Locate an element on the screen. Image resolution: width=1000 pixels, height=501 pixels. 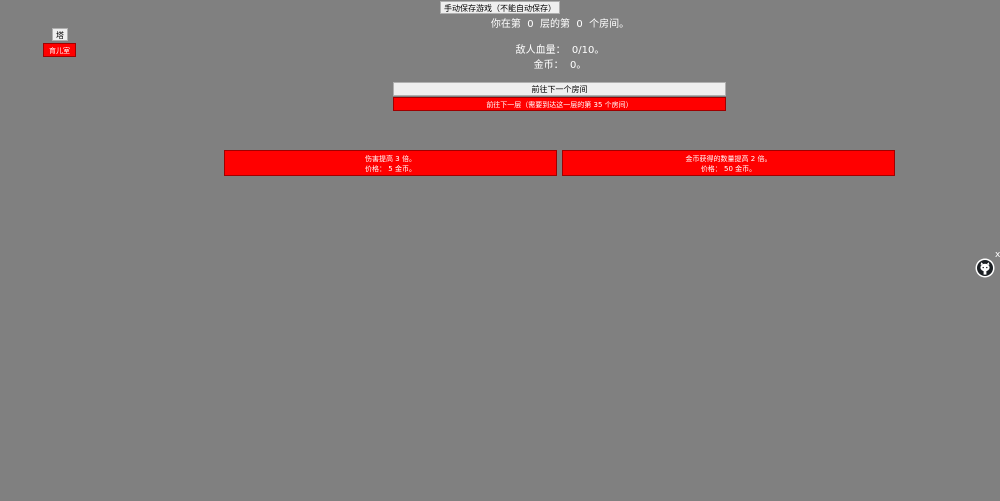
tab-tower: 塔 is located at coordinates (60, 34).